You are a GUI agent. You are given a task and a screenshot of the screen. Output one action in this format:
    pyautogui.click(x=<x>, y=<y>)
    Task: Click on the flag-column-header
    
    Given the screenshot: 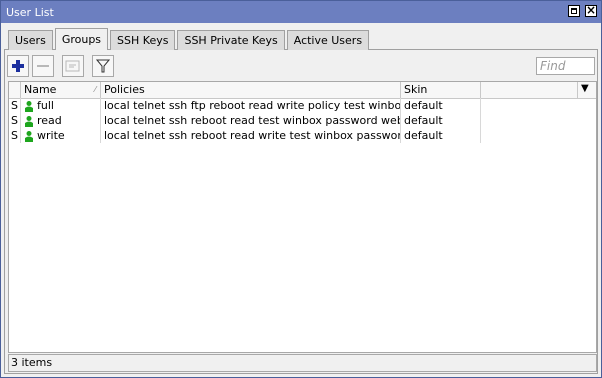 What is the action you would take?
    pyautogui.click(x=15, y=90)
    